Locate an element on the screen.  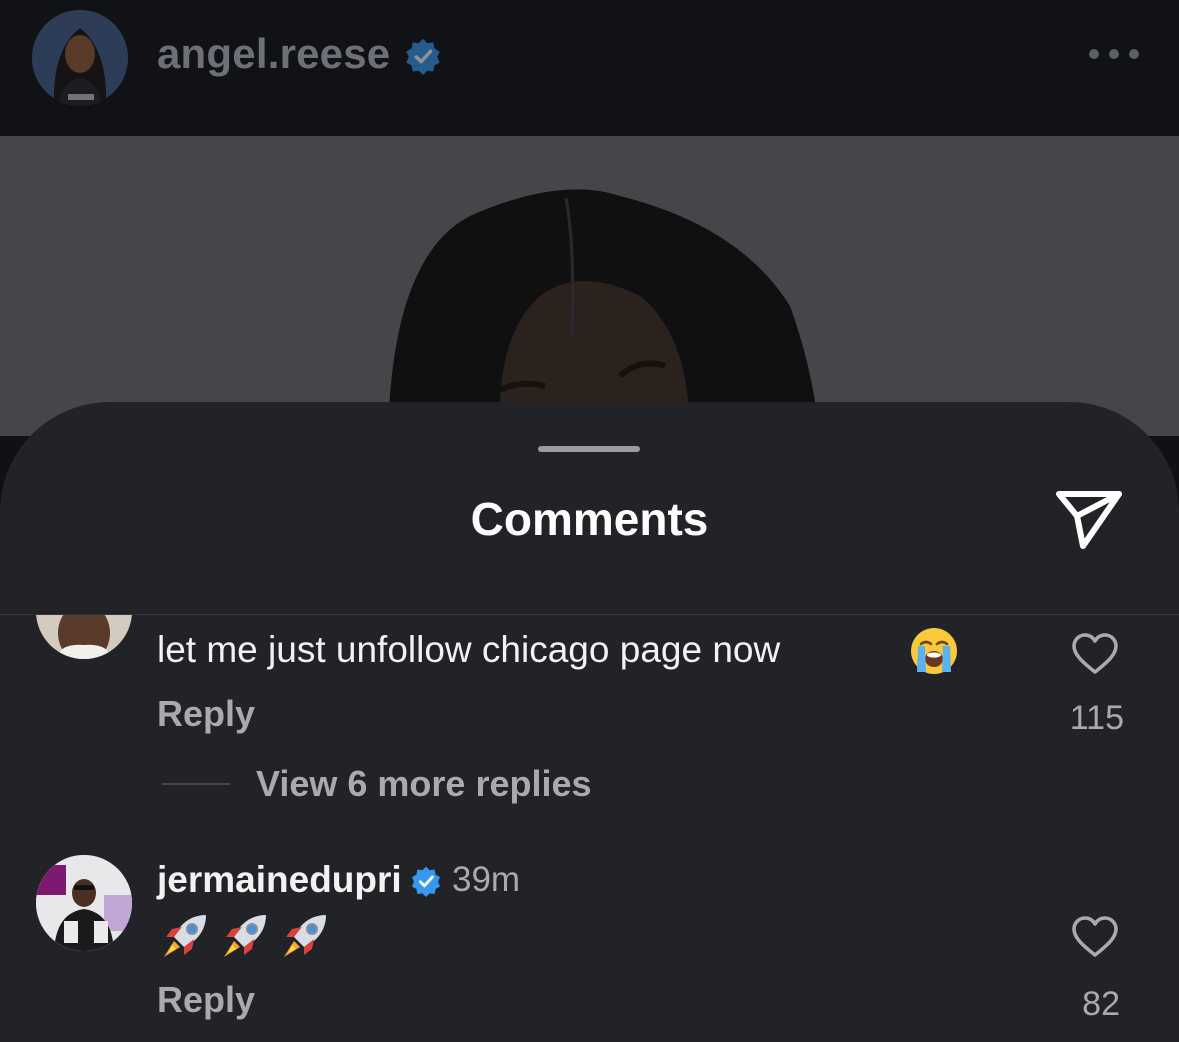
like-count: 82 is located at coordinates (1101, 1004).